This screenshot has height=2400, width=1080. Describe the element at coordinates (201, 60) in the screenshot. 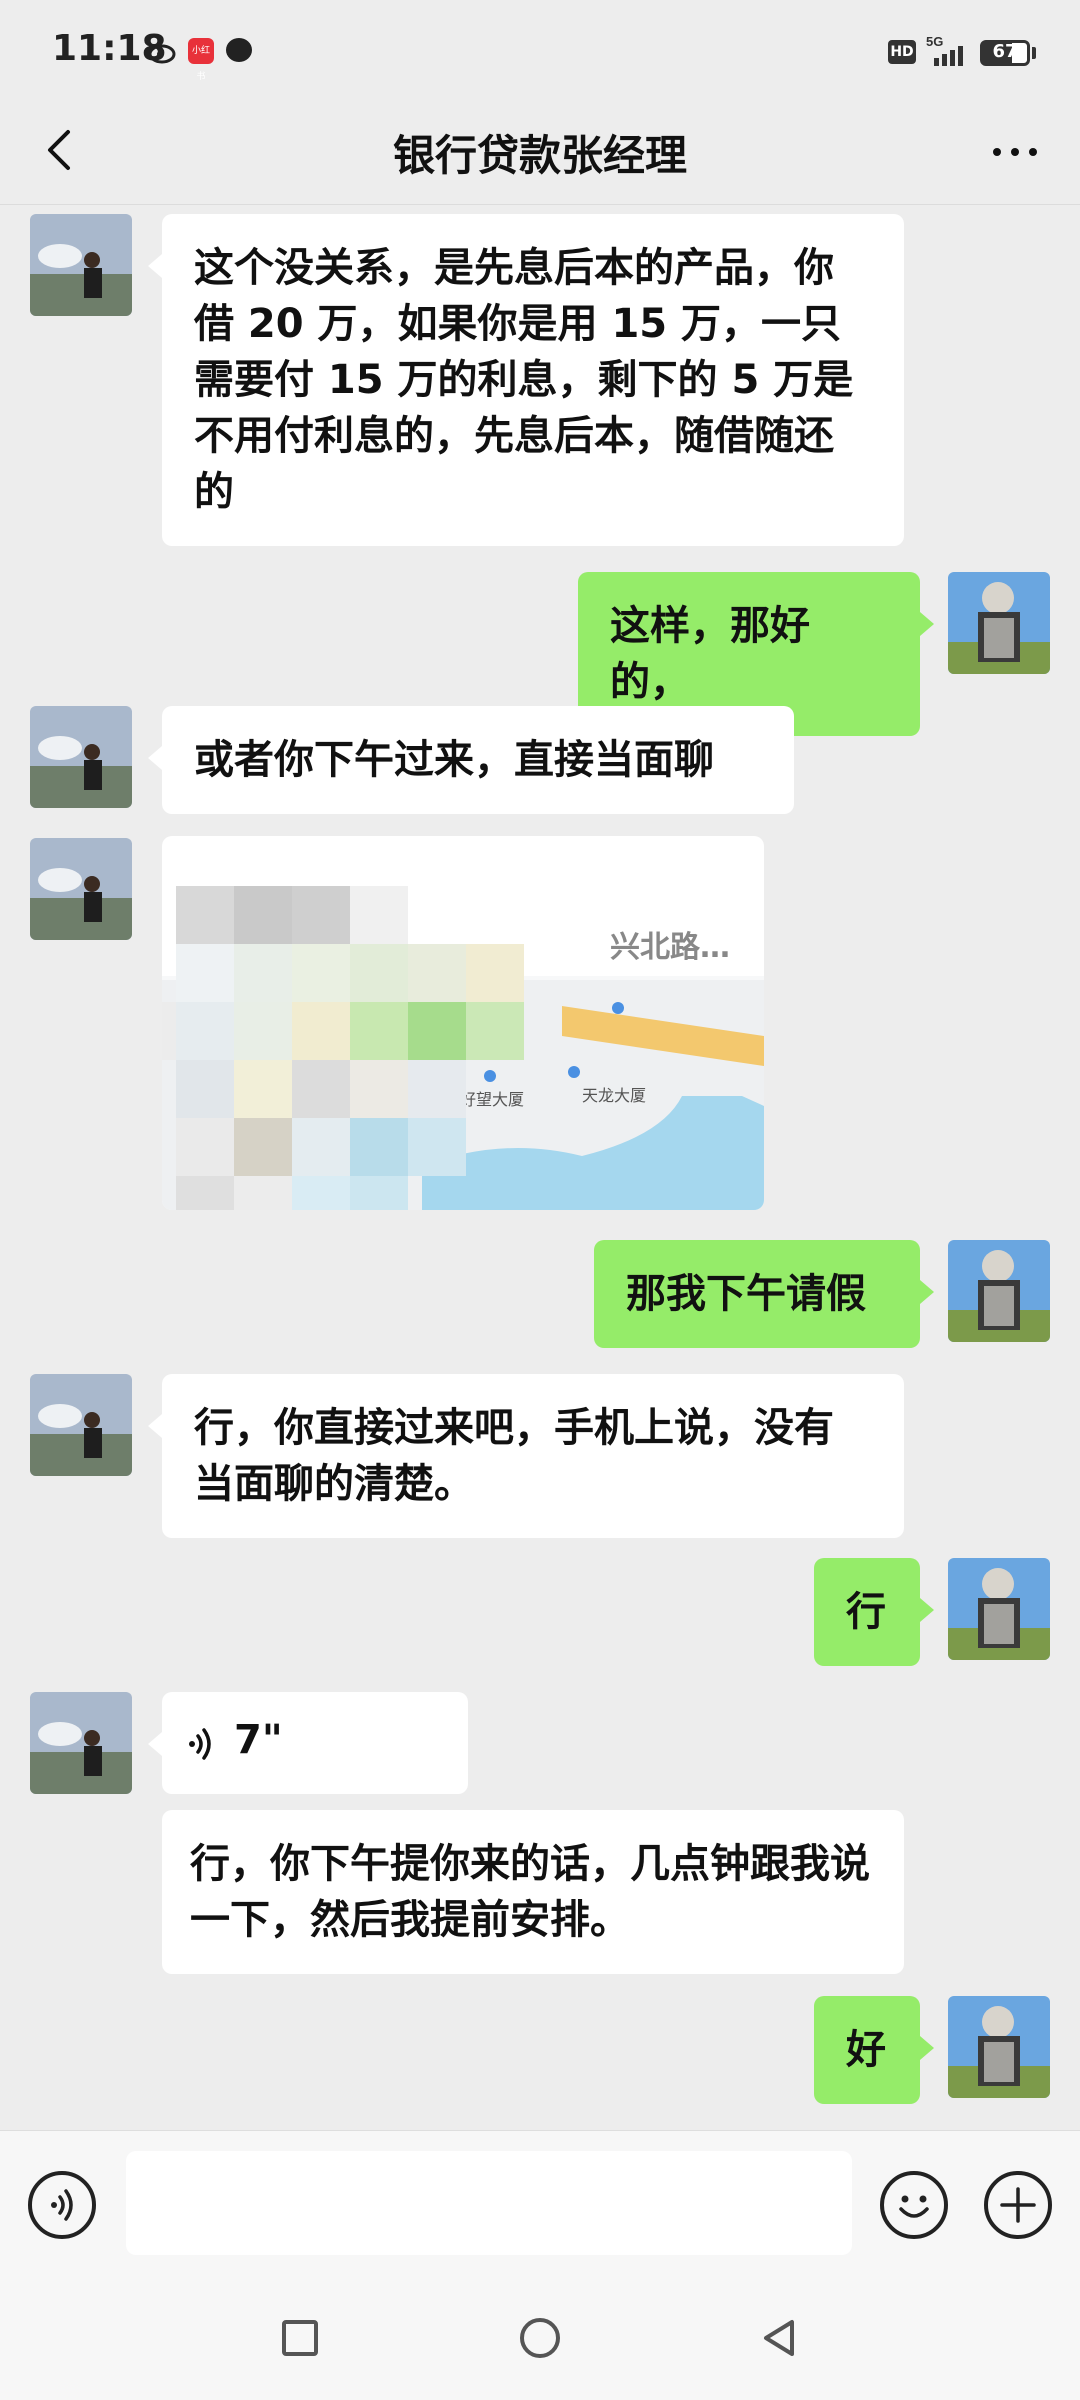

I see `app-notification-icon: 小红书` at that location.